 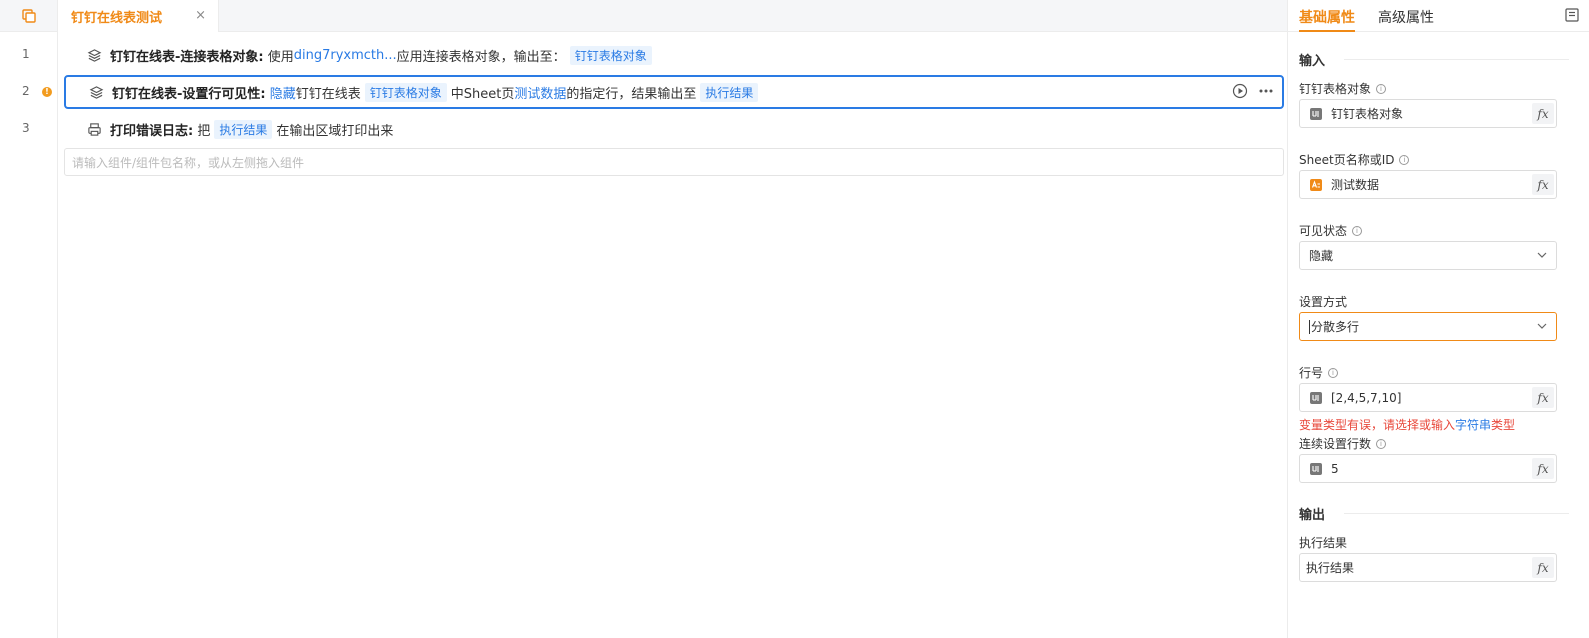 I want to click on select-value: 隐藏, so click(x=1321, y=256).